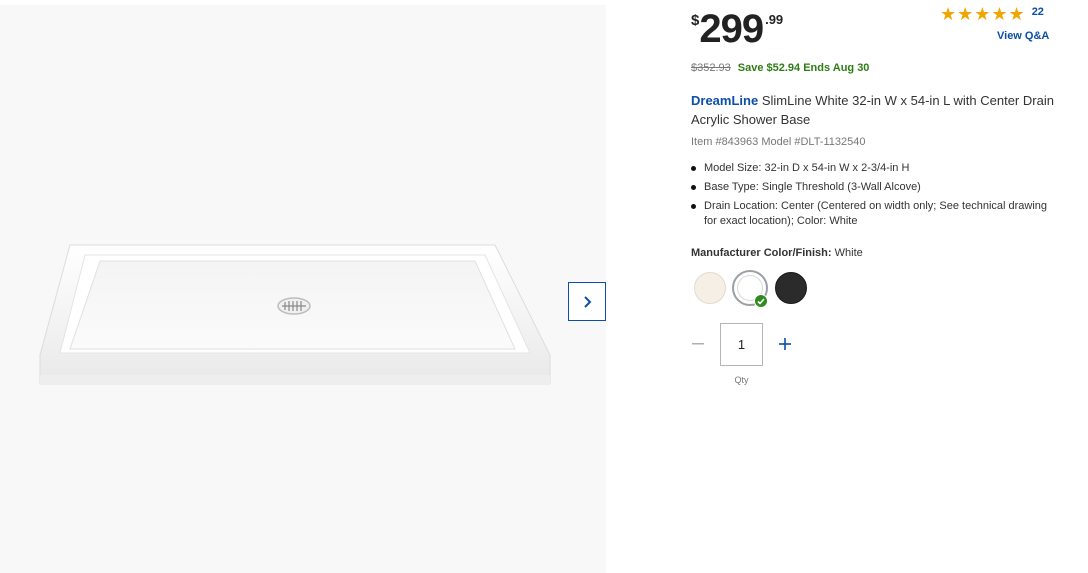 The image size is (1088, 573). What do you see at coordinates (778, 142) in the screenshot?
I see `item-model-number: Item #843963 Model #DLT-1132540` at bounding box center [778, 142].